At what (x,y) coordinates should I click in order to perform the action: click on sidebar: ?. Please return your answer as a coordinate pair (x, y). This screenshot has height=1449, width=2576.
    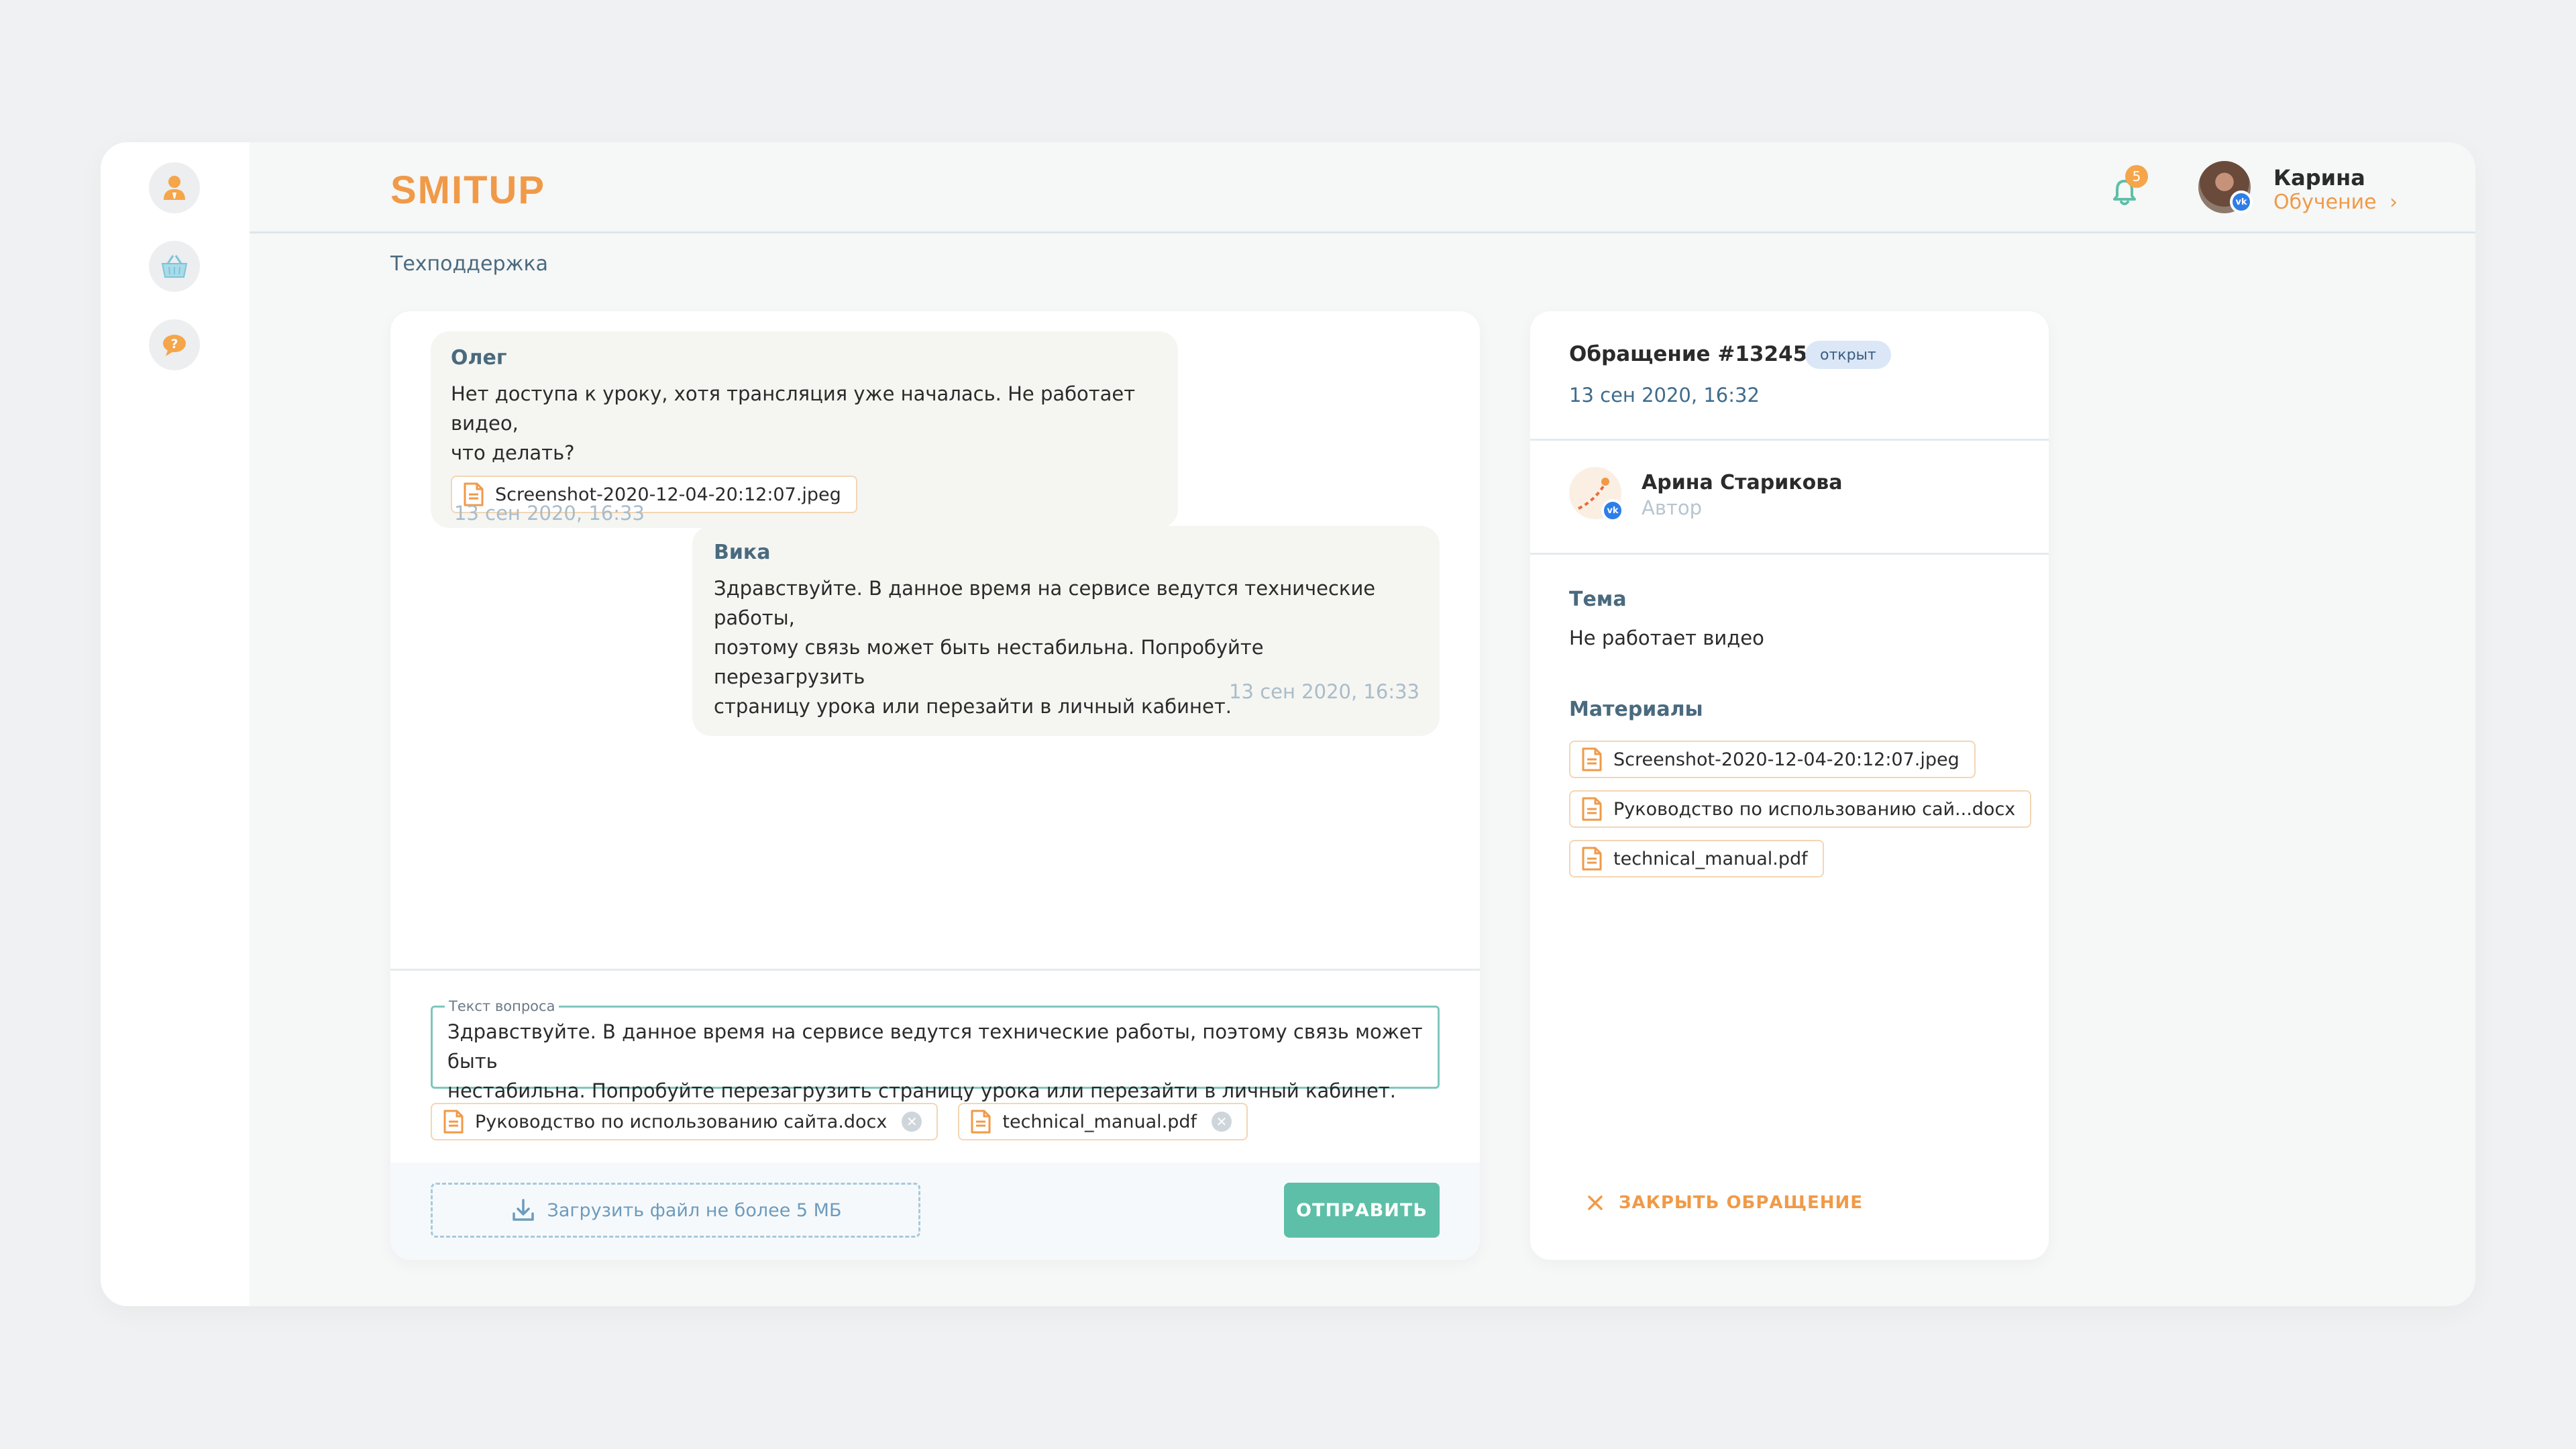
    Looking at the image, I should click on (175, 724).